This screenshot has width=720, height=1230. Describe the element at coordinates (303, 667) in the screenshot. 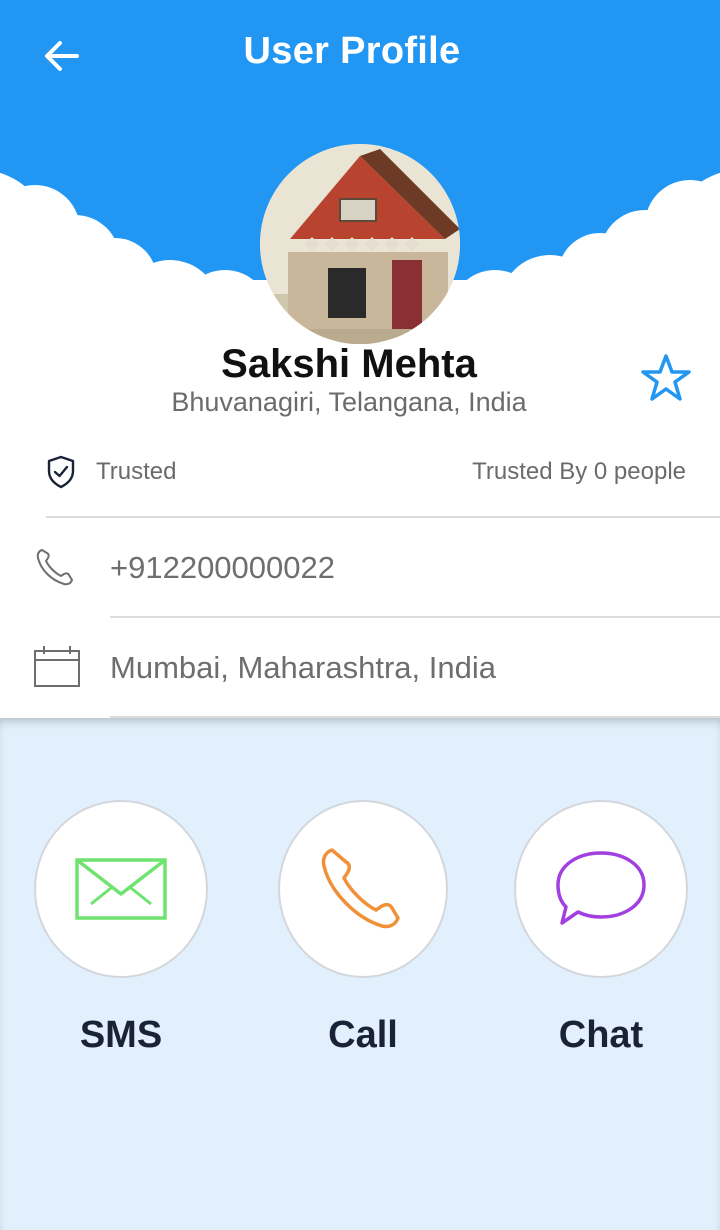

I see `address-text: Mumbai, Maharashtra, India` at that location.